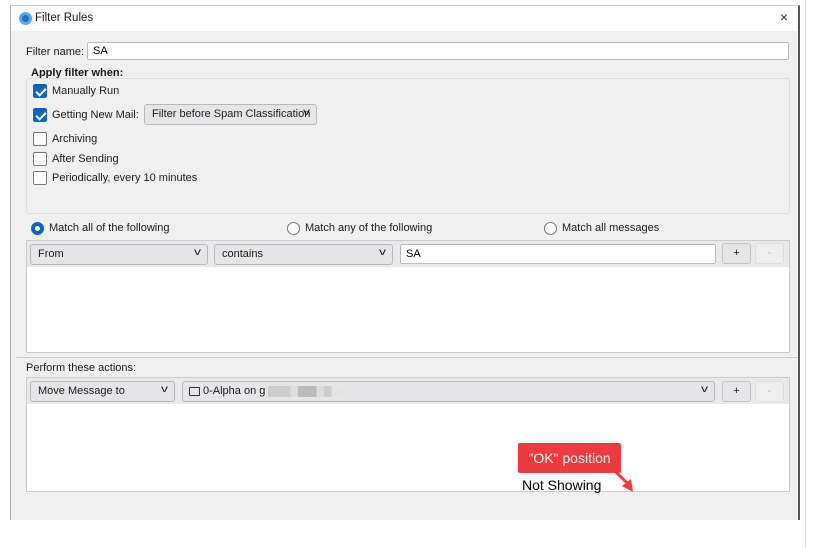 The width and height of the screenshot is (818, 548). Describe the element at coordinates (562, 485) in the screenshot. I see `annotation-note: Not Showing` at that location.